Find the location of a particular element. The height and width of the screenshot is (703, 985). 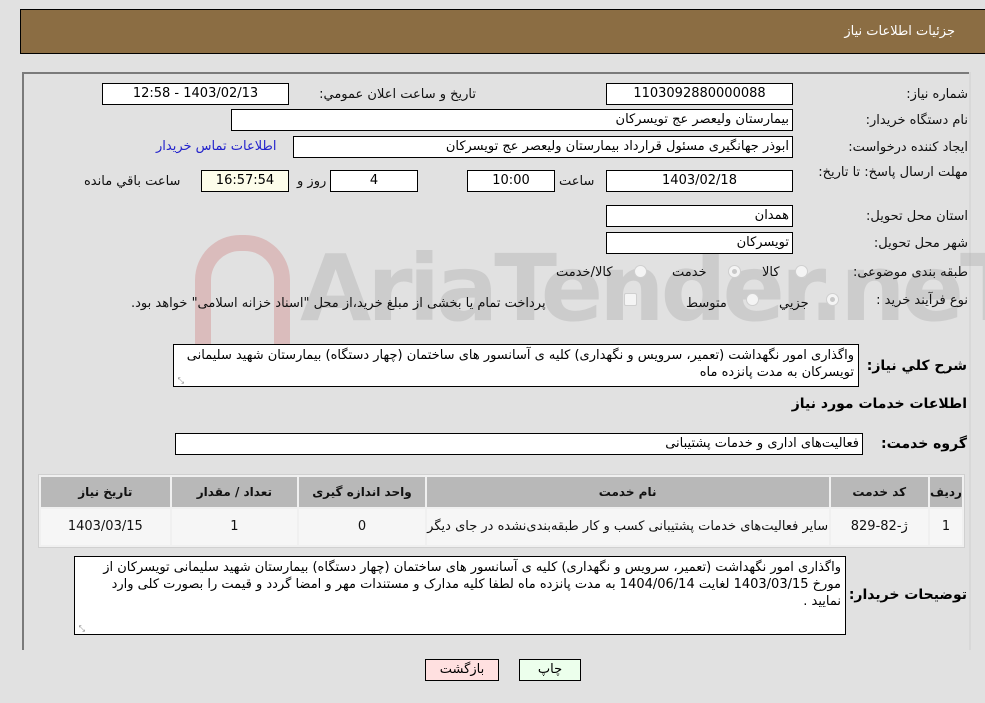

cell-date: 1403/03/15 is located at coordinates (105, 527).